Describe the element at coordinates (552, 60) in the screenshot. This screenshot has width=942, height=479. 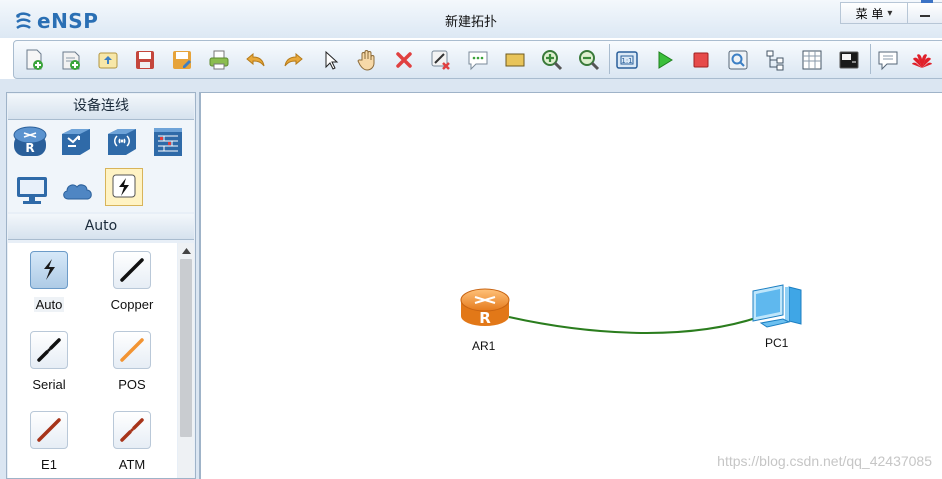
I see `zoom-in-icon` at that location.